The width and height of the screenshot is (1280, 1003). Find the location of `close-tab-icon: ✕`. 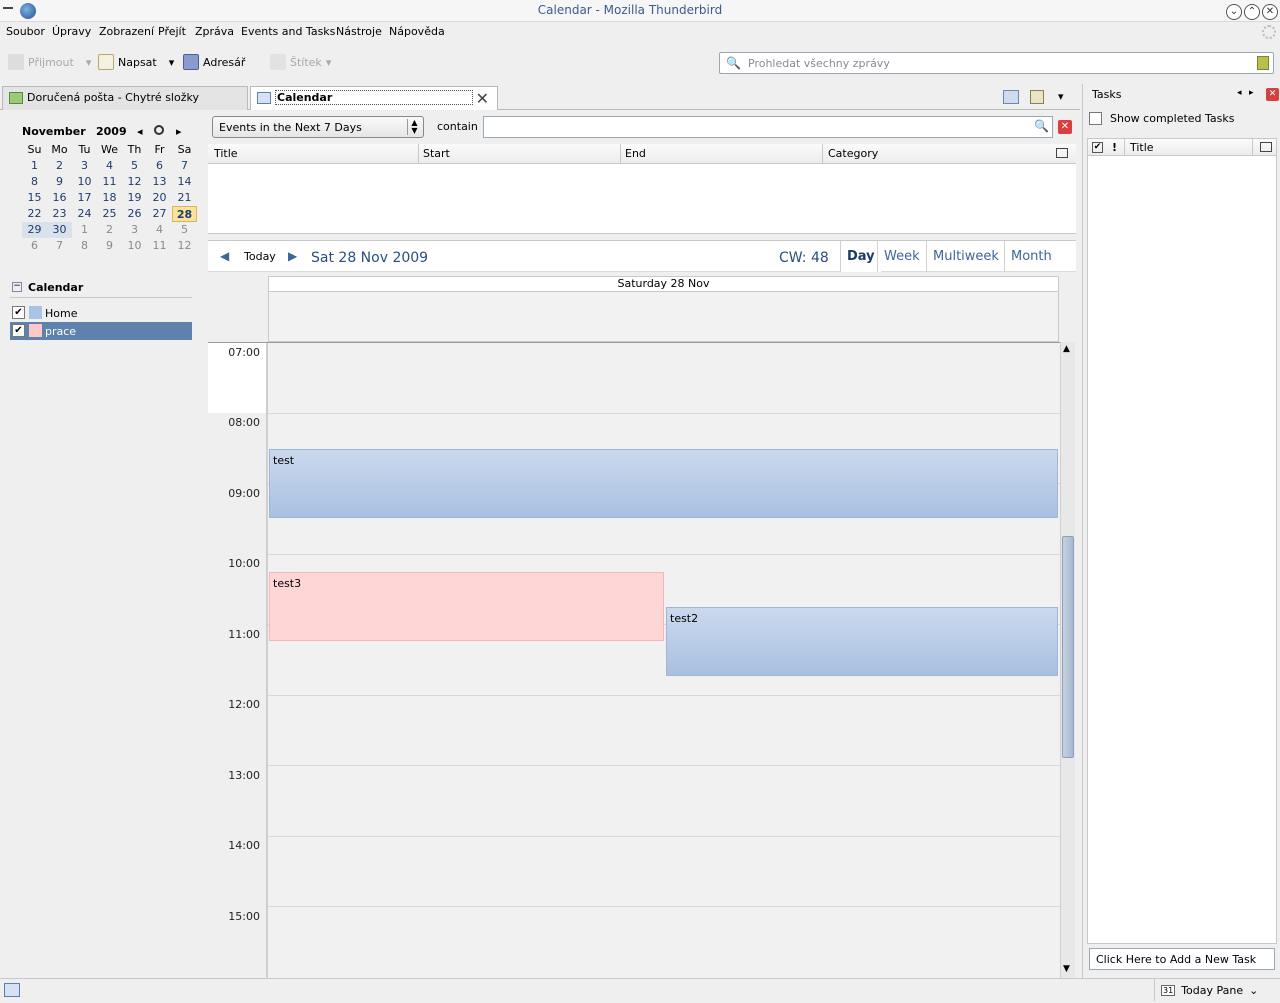

close-tab-icon: ✕ is located at coordinates (482, 98).